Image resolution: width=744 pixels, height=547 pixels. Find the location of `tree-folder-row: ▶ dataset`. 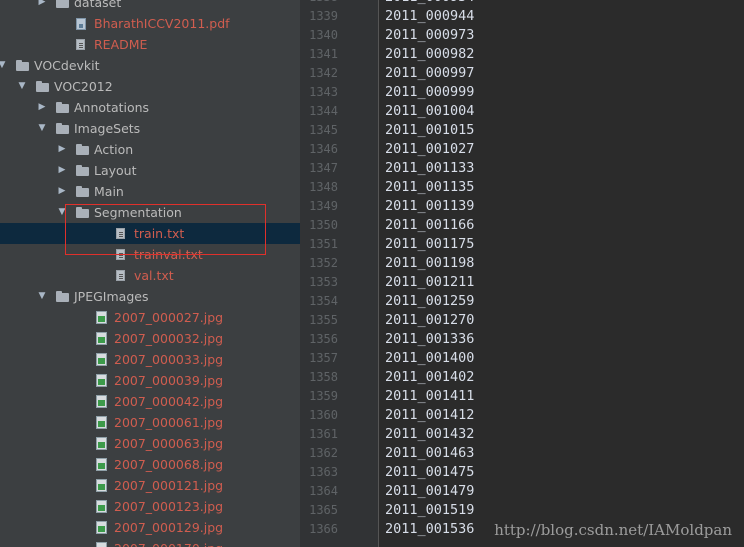

tree-folder-row: ▶ dataset is located at coordinates (150, 6).